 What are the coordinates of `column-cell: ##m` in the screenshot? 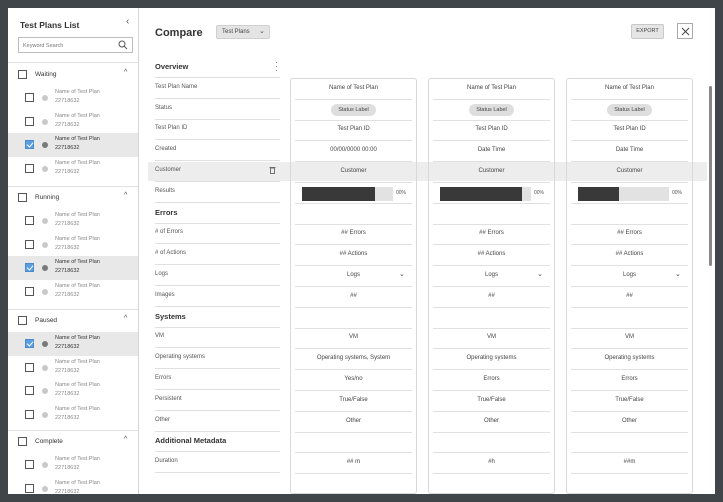 It's located at (629, 464).